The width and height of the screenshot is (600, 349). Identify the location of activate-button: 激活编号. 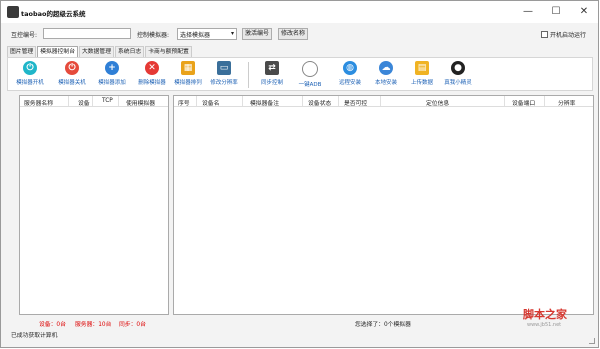
(257, 34).